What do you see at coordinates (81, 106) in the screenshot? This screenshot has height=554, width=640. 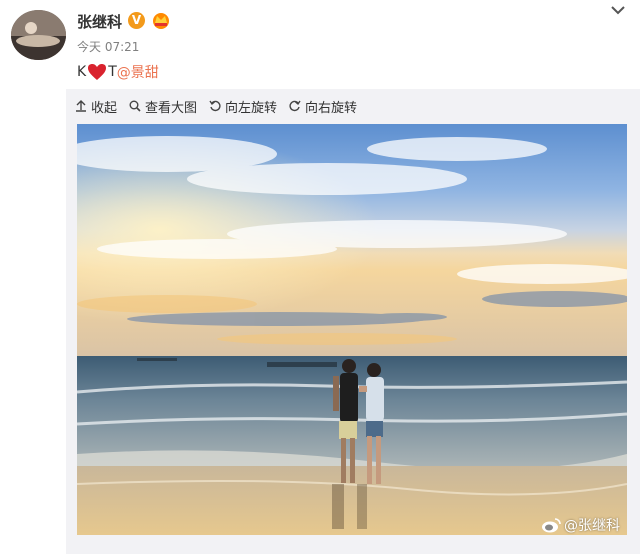 I see `collapse-arrow-icon` at bounding box center [81, 106].